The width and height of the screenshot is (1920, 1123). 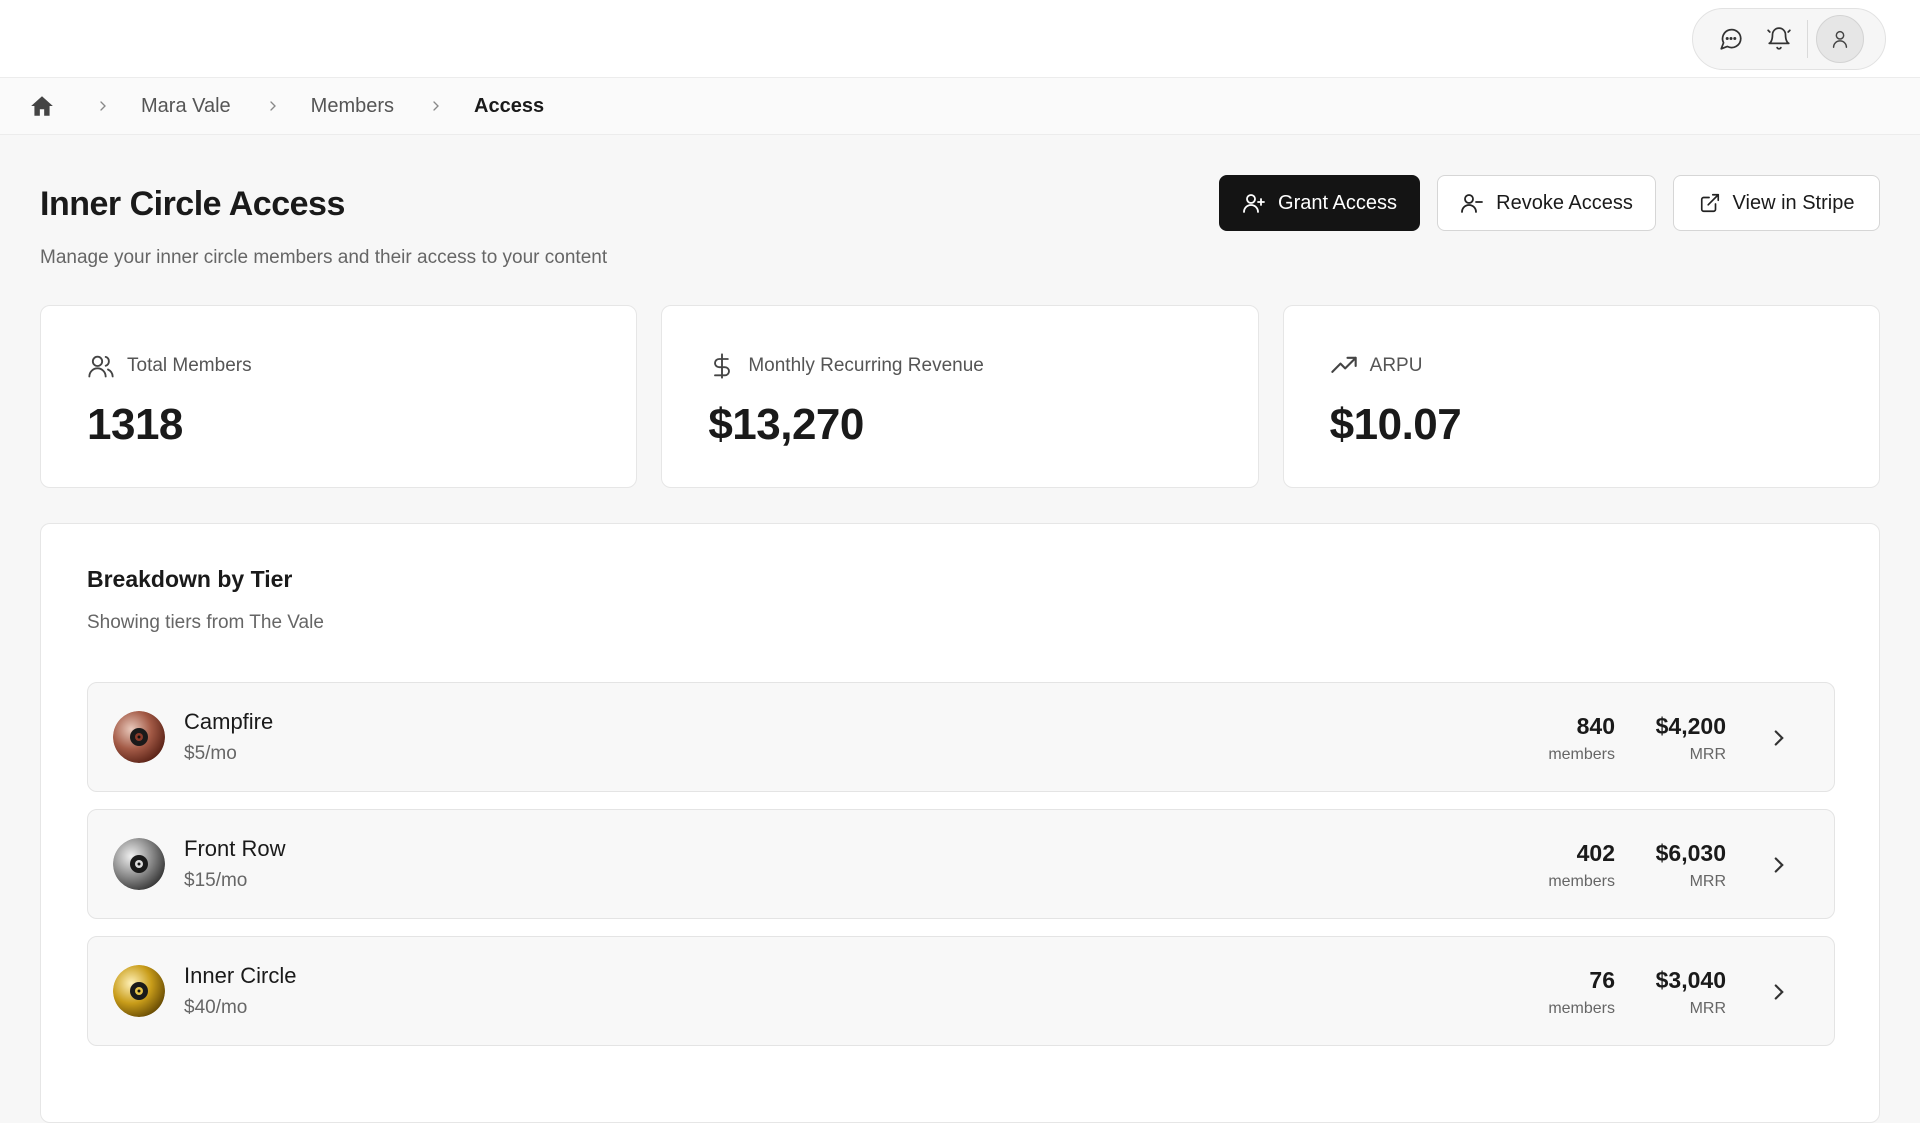 I want to click on breakdown-subtitle: Showing tiers from The Vale, so click(x=205, y=622).